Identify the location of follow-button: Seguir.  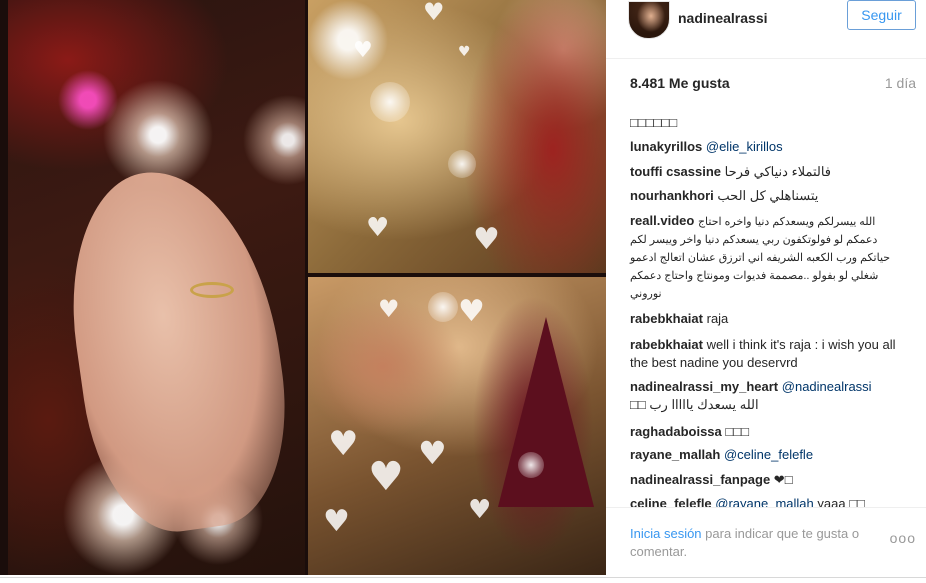
(881, 15).